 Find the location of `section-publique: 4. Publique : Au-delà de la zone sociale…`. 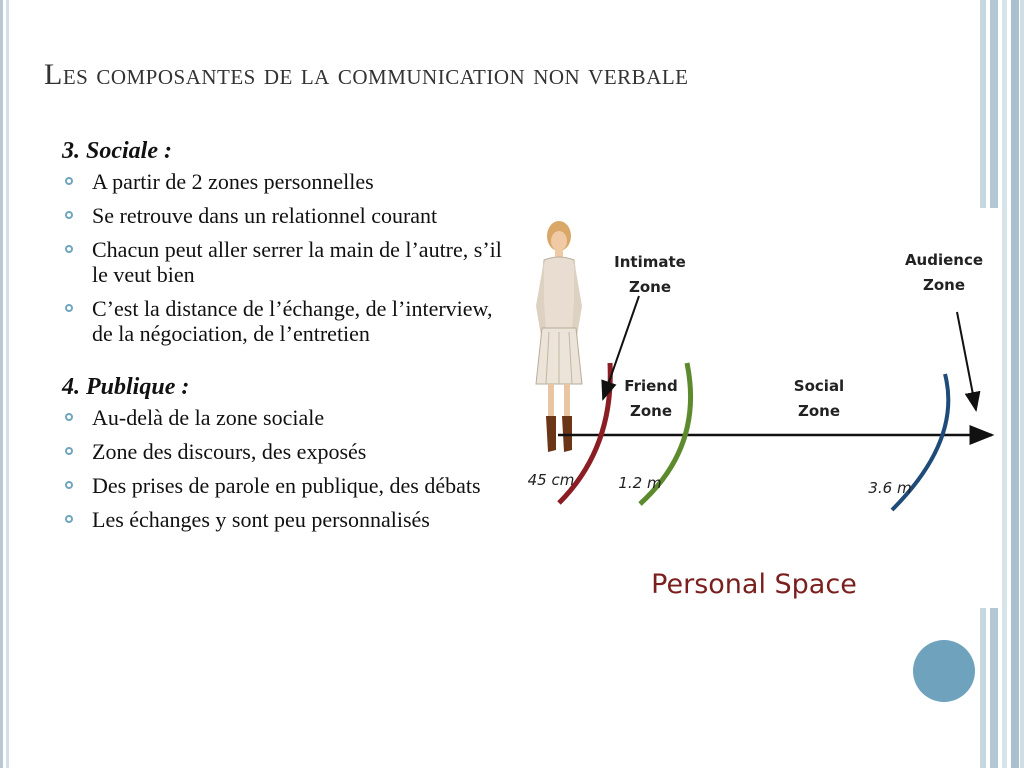

section-publique: 4. Publique : Au-delà de la zone sociale… is located at coordinates (287, 453).